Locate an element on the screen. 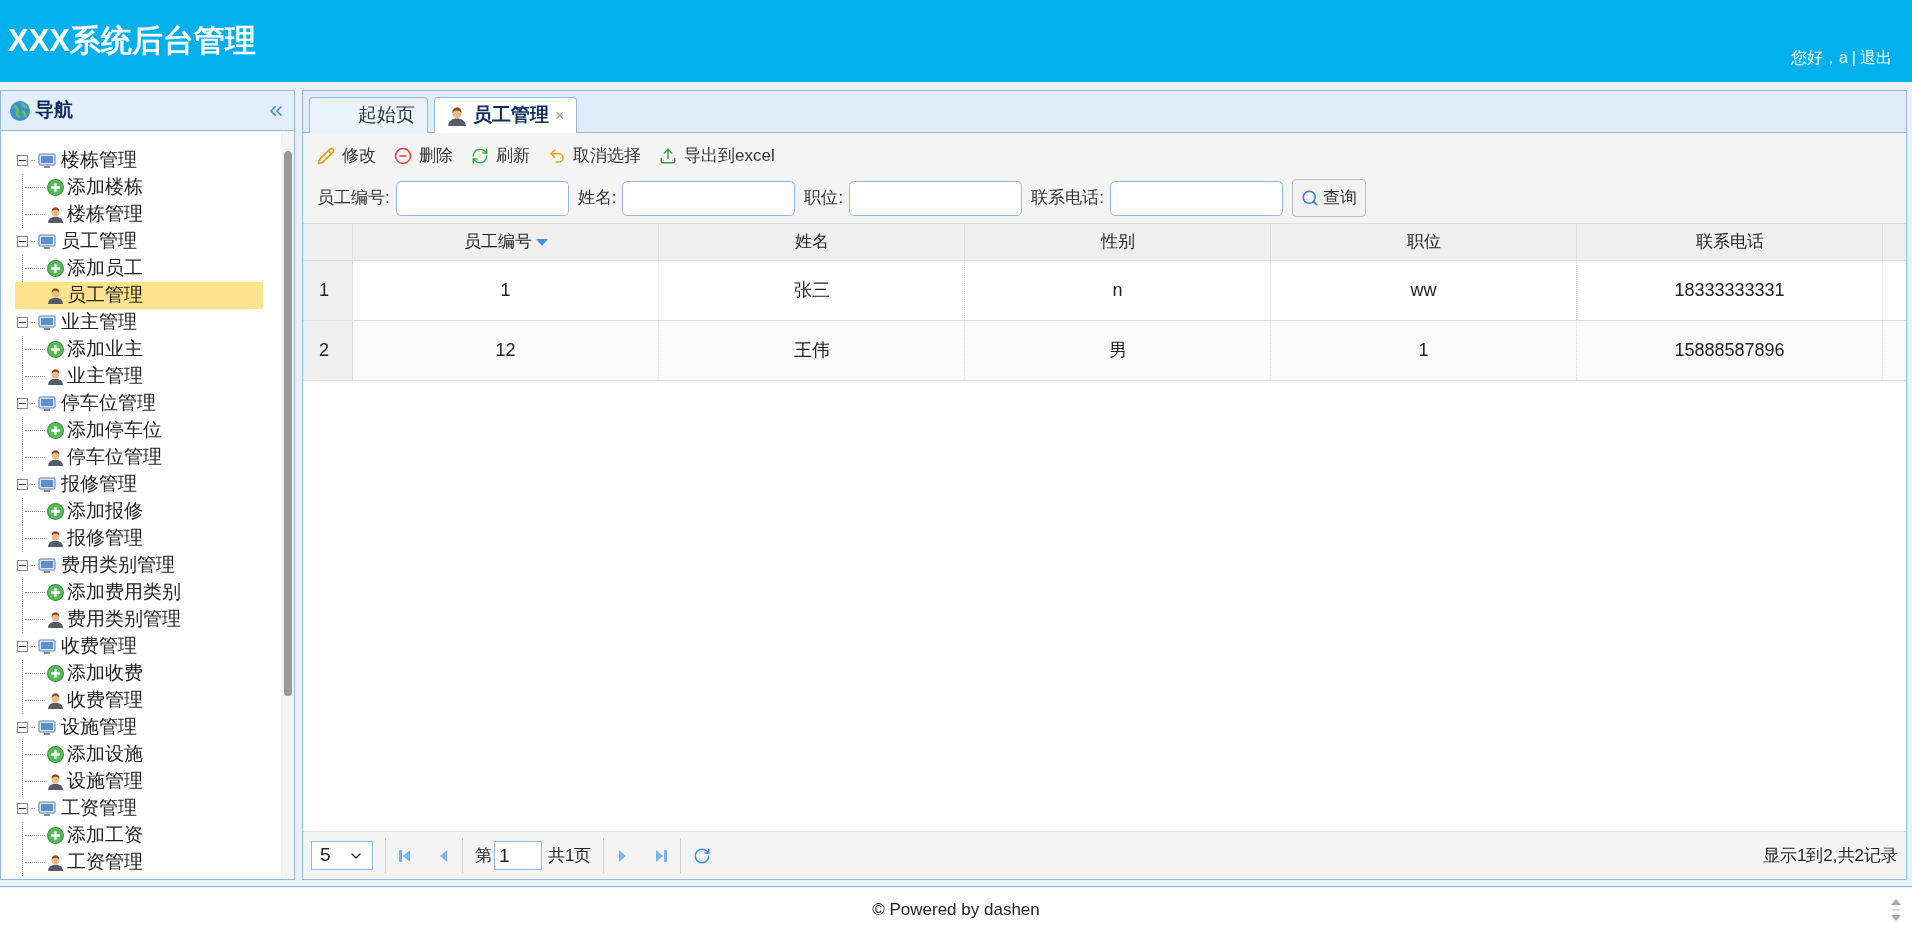 The height and width of the screenshot is (932, 1912). tree-group-item: 报修管理 is located at coordinates (149, 484).